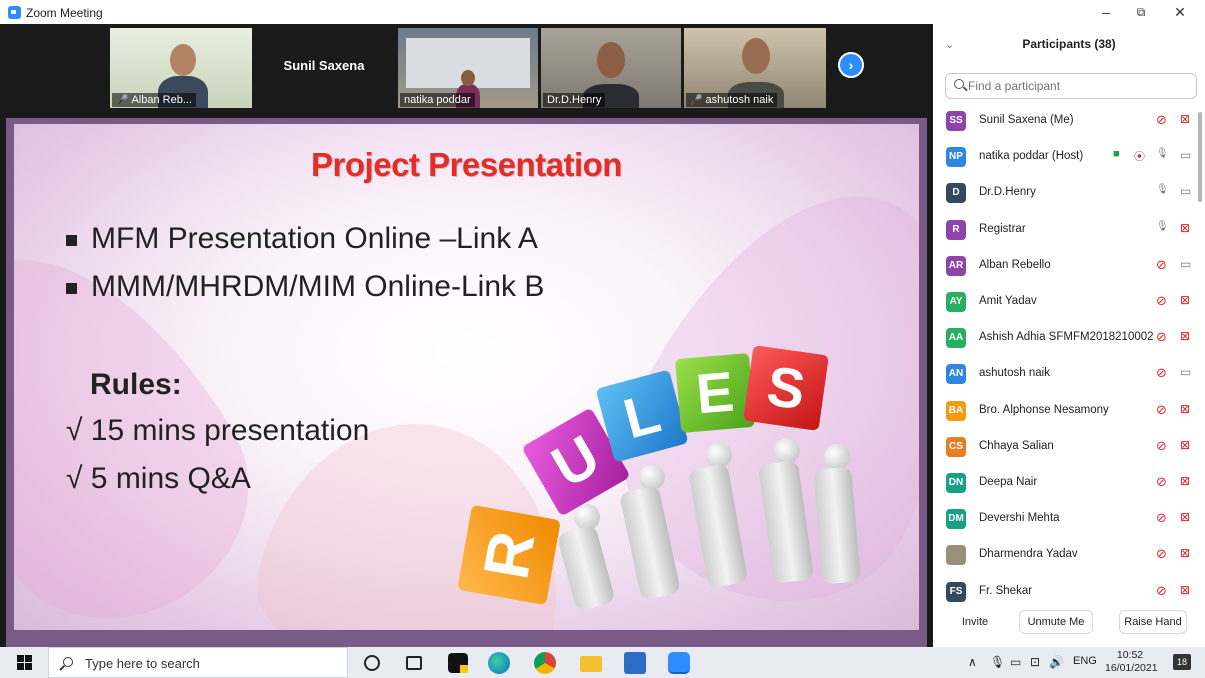 This screenshot has height=678, width=1205. Describe the element at coordinates (635, 663) in the screenshot. I see `photos-app-icon` at that location.